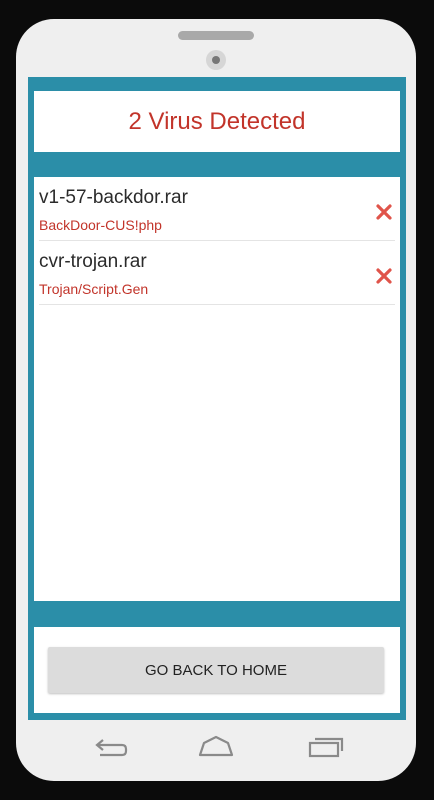 Image resolution: width=434 pixels, height=800 pixels. I want to click on file-name: cvr-trojan.rar, so click(93, 261).